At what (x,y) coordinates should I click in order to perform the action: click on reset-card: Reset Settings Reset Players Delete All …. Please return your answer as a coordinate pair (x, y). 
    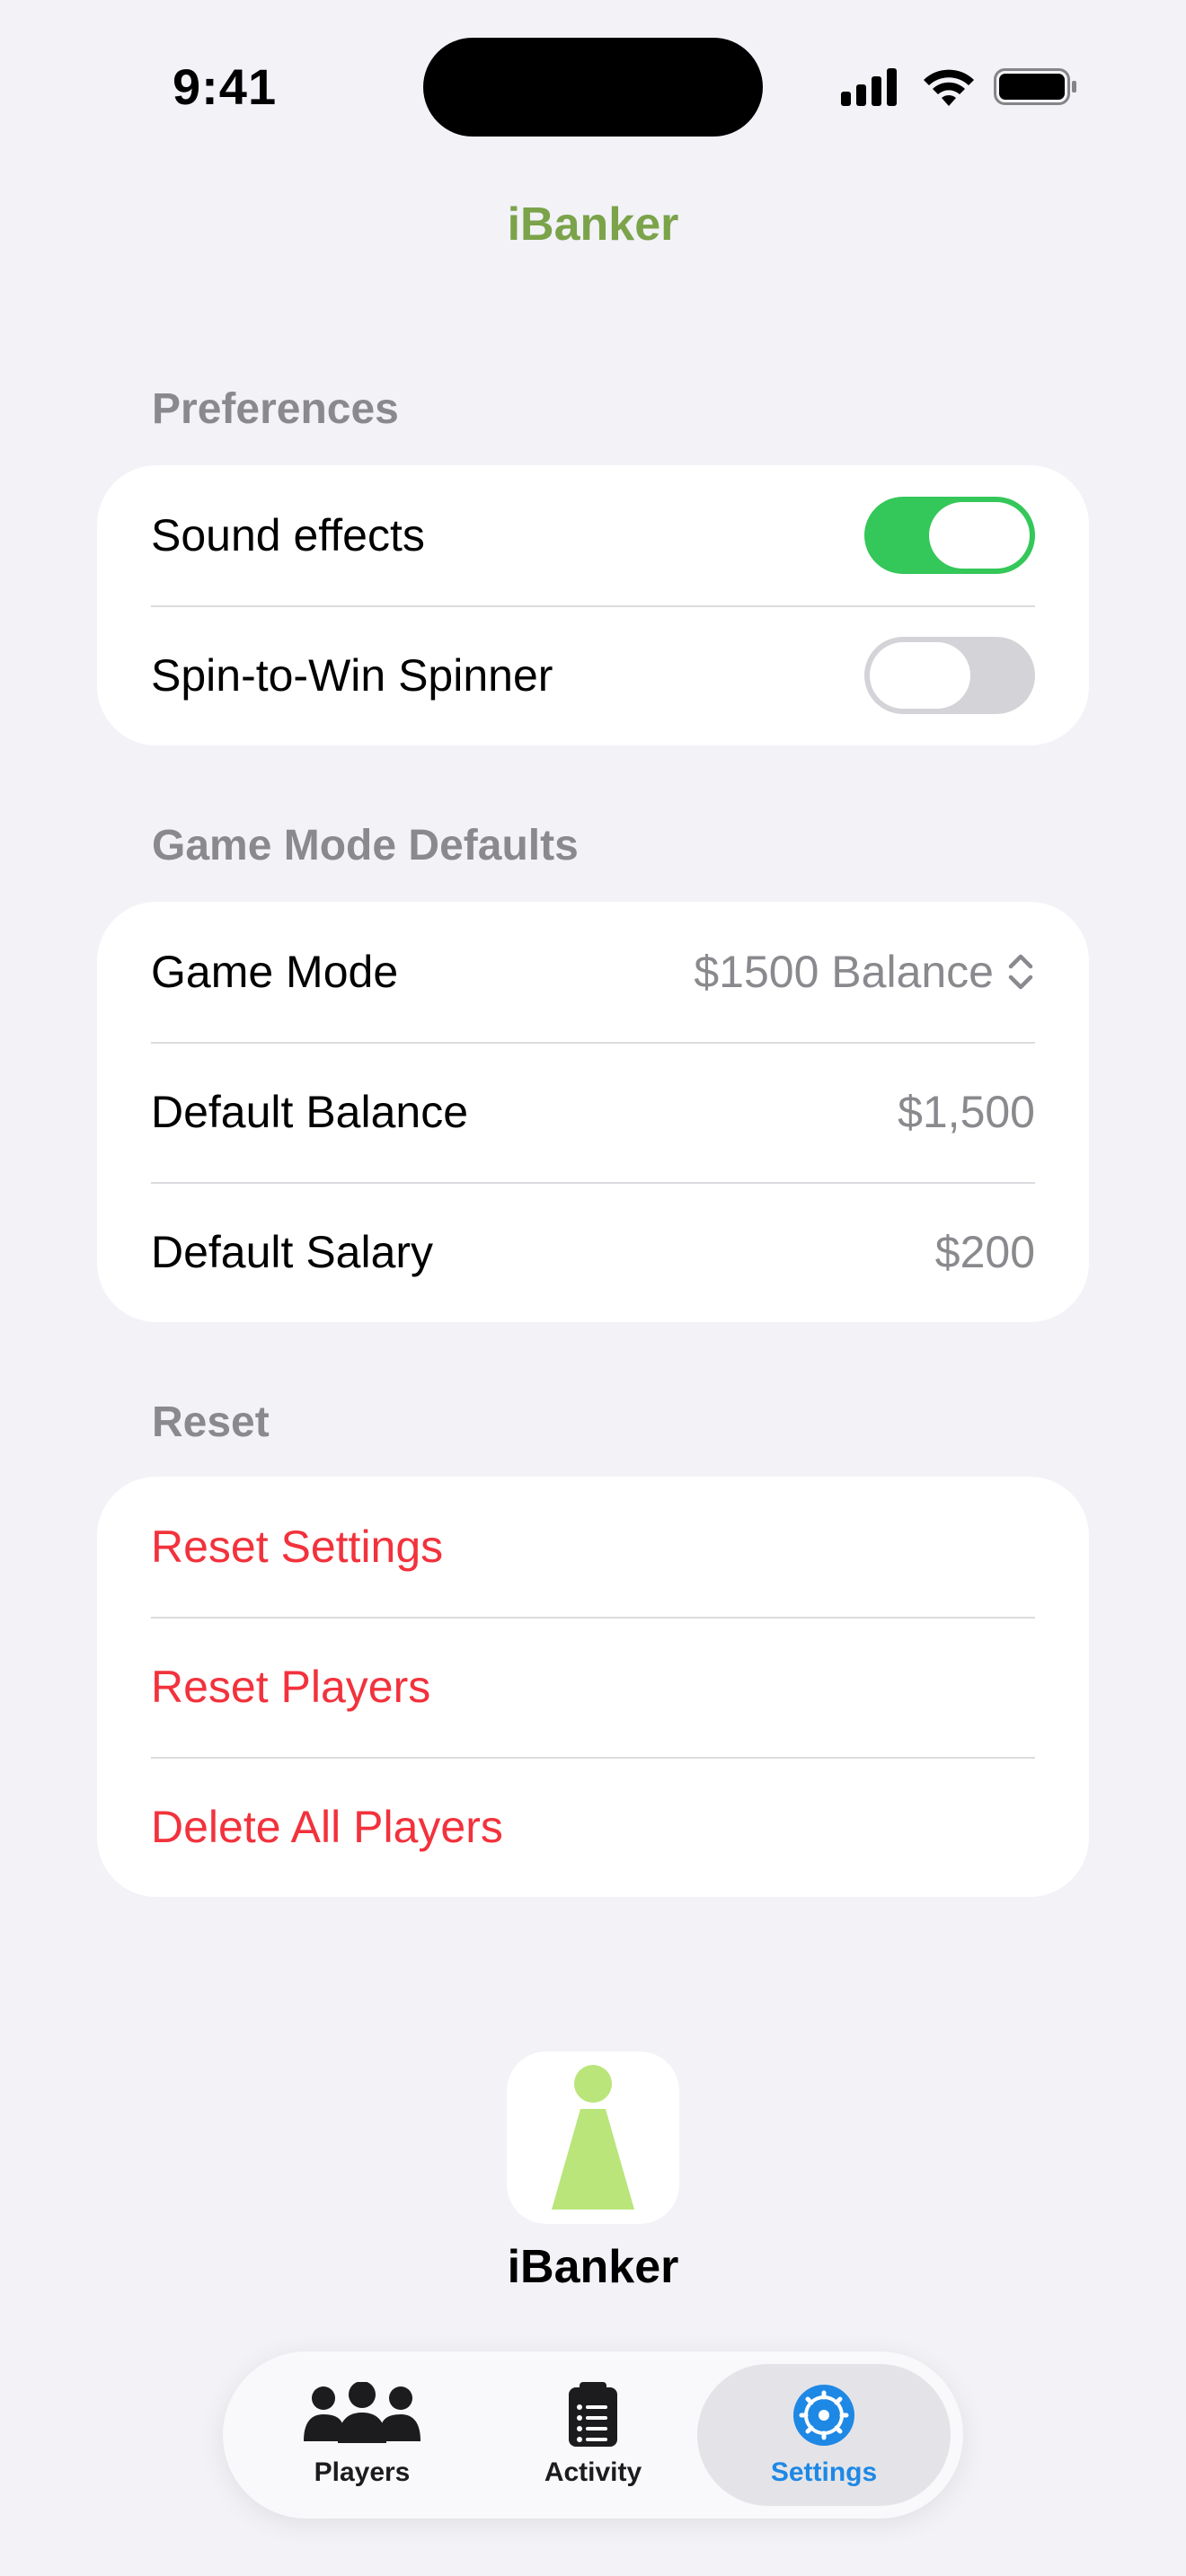
    Looking at the image, I should click on (593, 1687).